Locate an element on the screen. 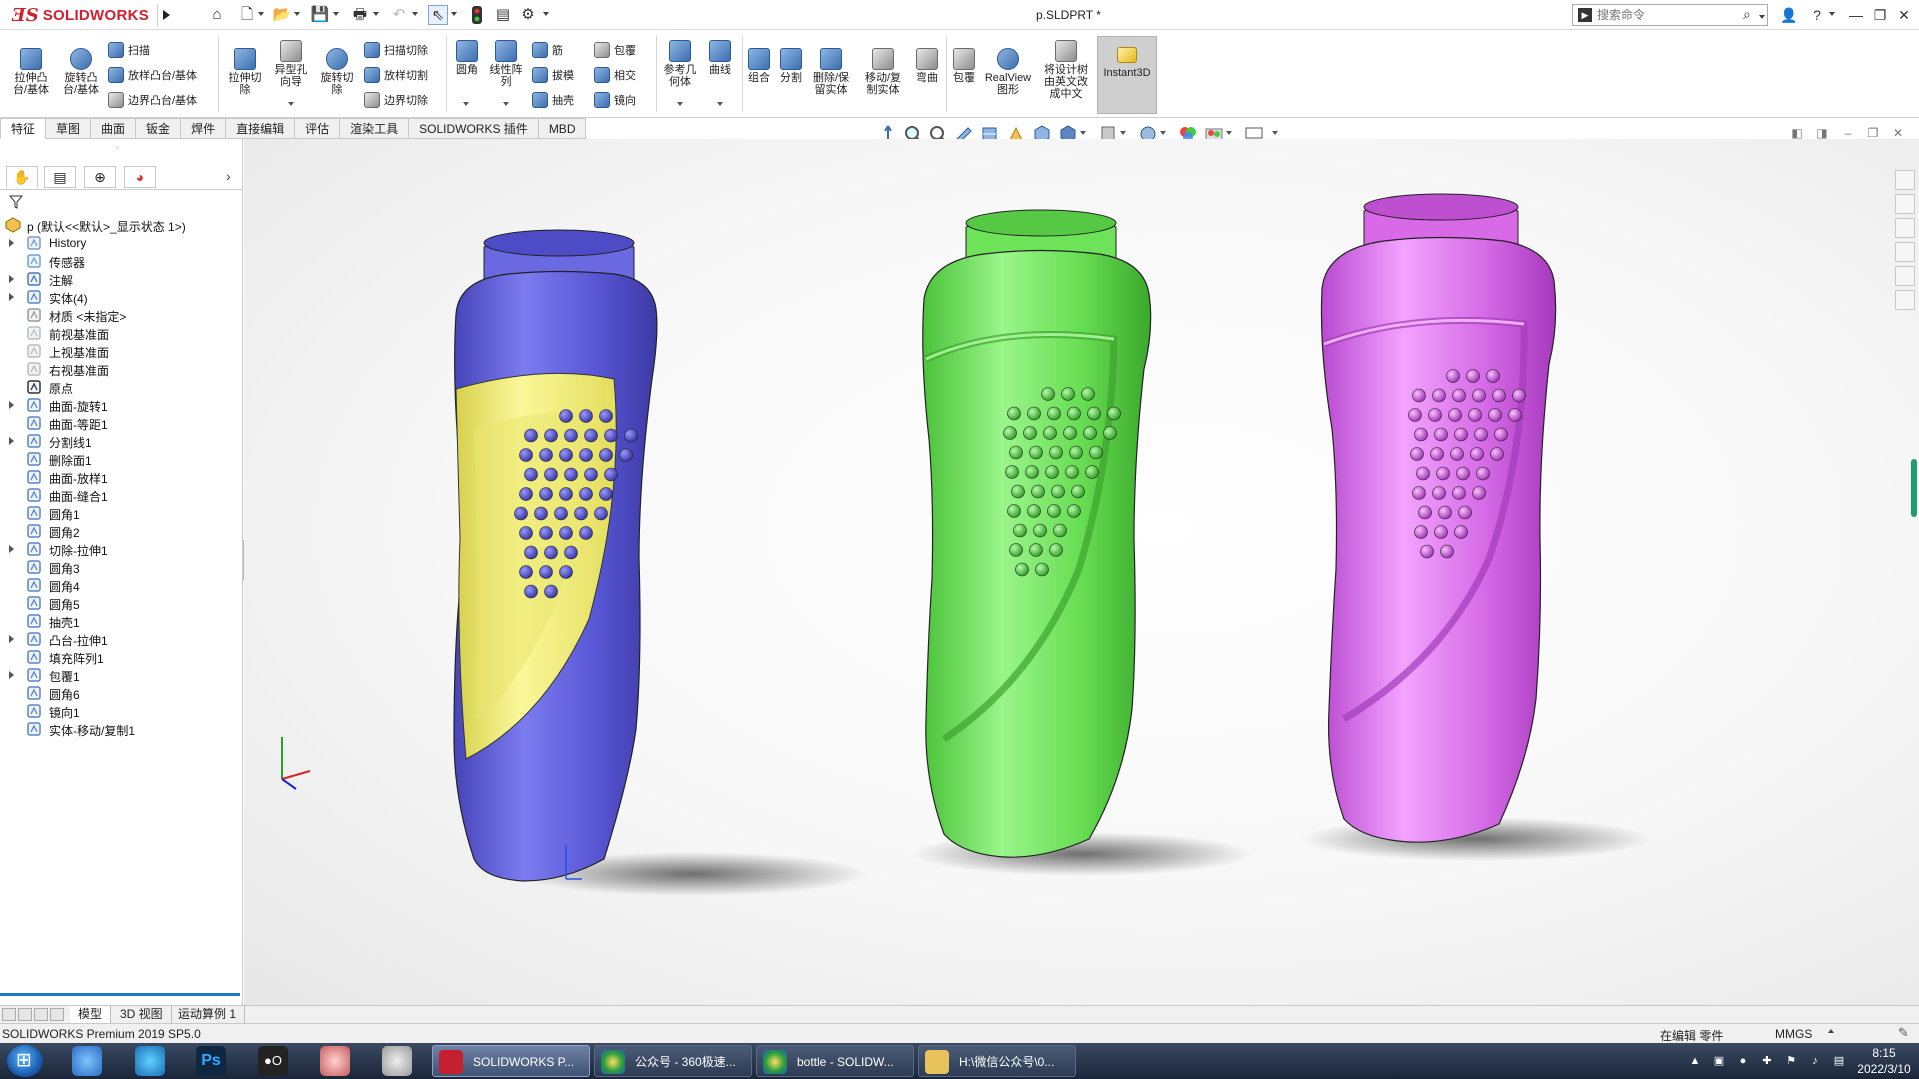 The width and height of the screenshot is (1919, 1079). tree-item: History is located at coordinates (120, 243).